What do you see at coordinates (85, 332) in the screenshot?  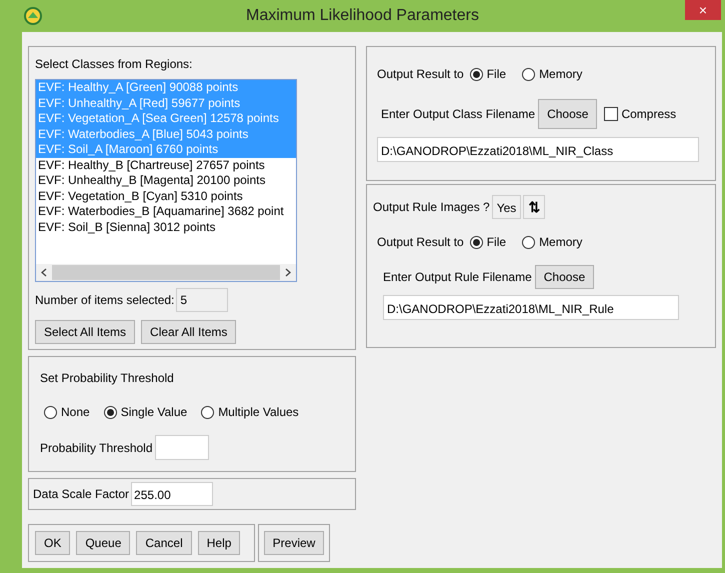 I see `list-button: Select All Items` at bounding box center [85, 332].